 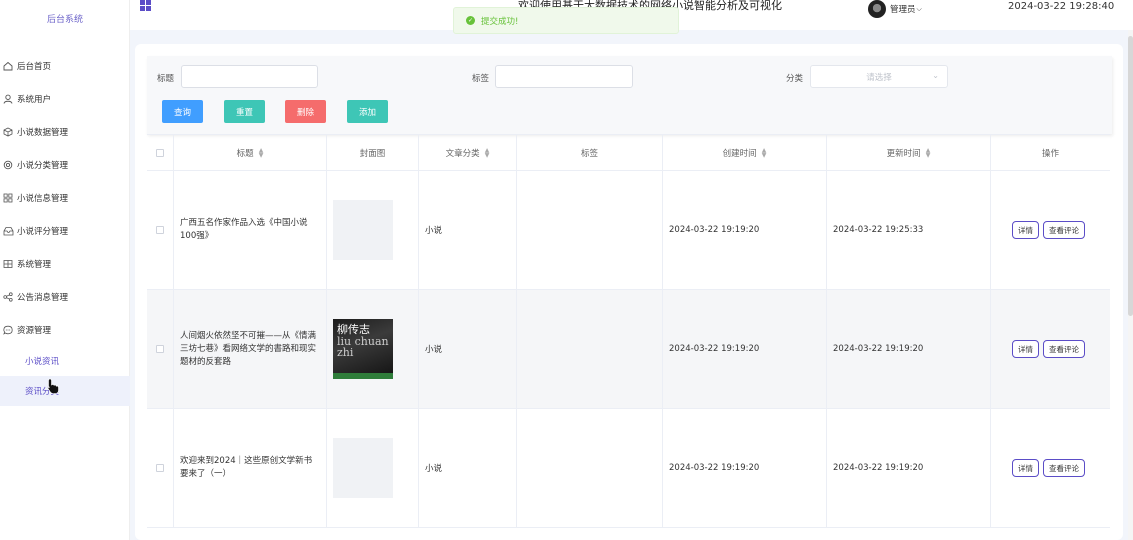 I want to click on sidebar-item-novel-rating: 小说评分管理, so click(x=65, y=230).